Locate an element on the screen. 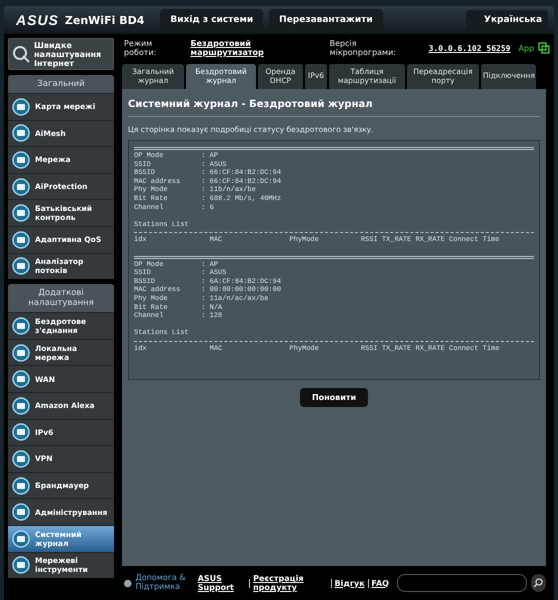  search-icon is located at coordinates (538, 583).